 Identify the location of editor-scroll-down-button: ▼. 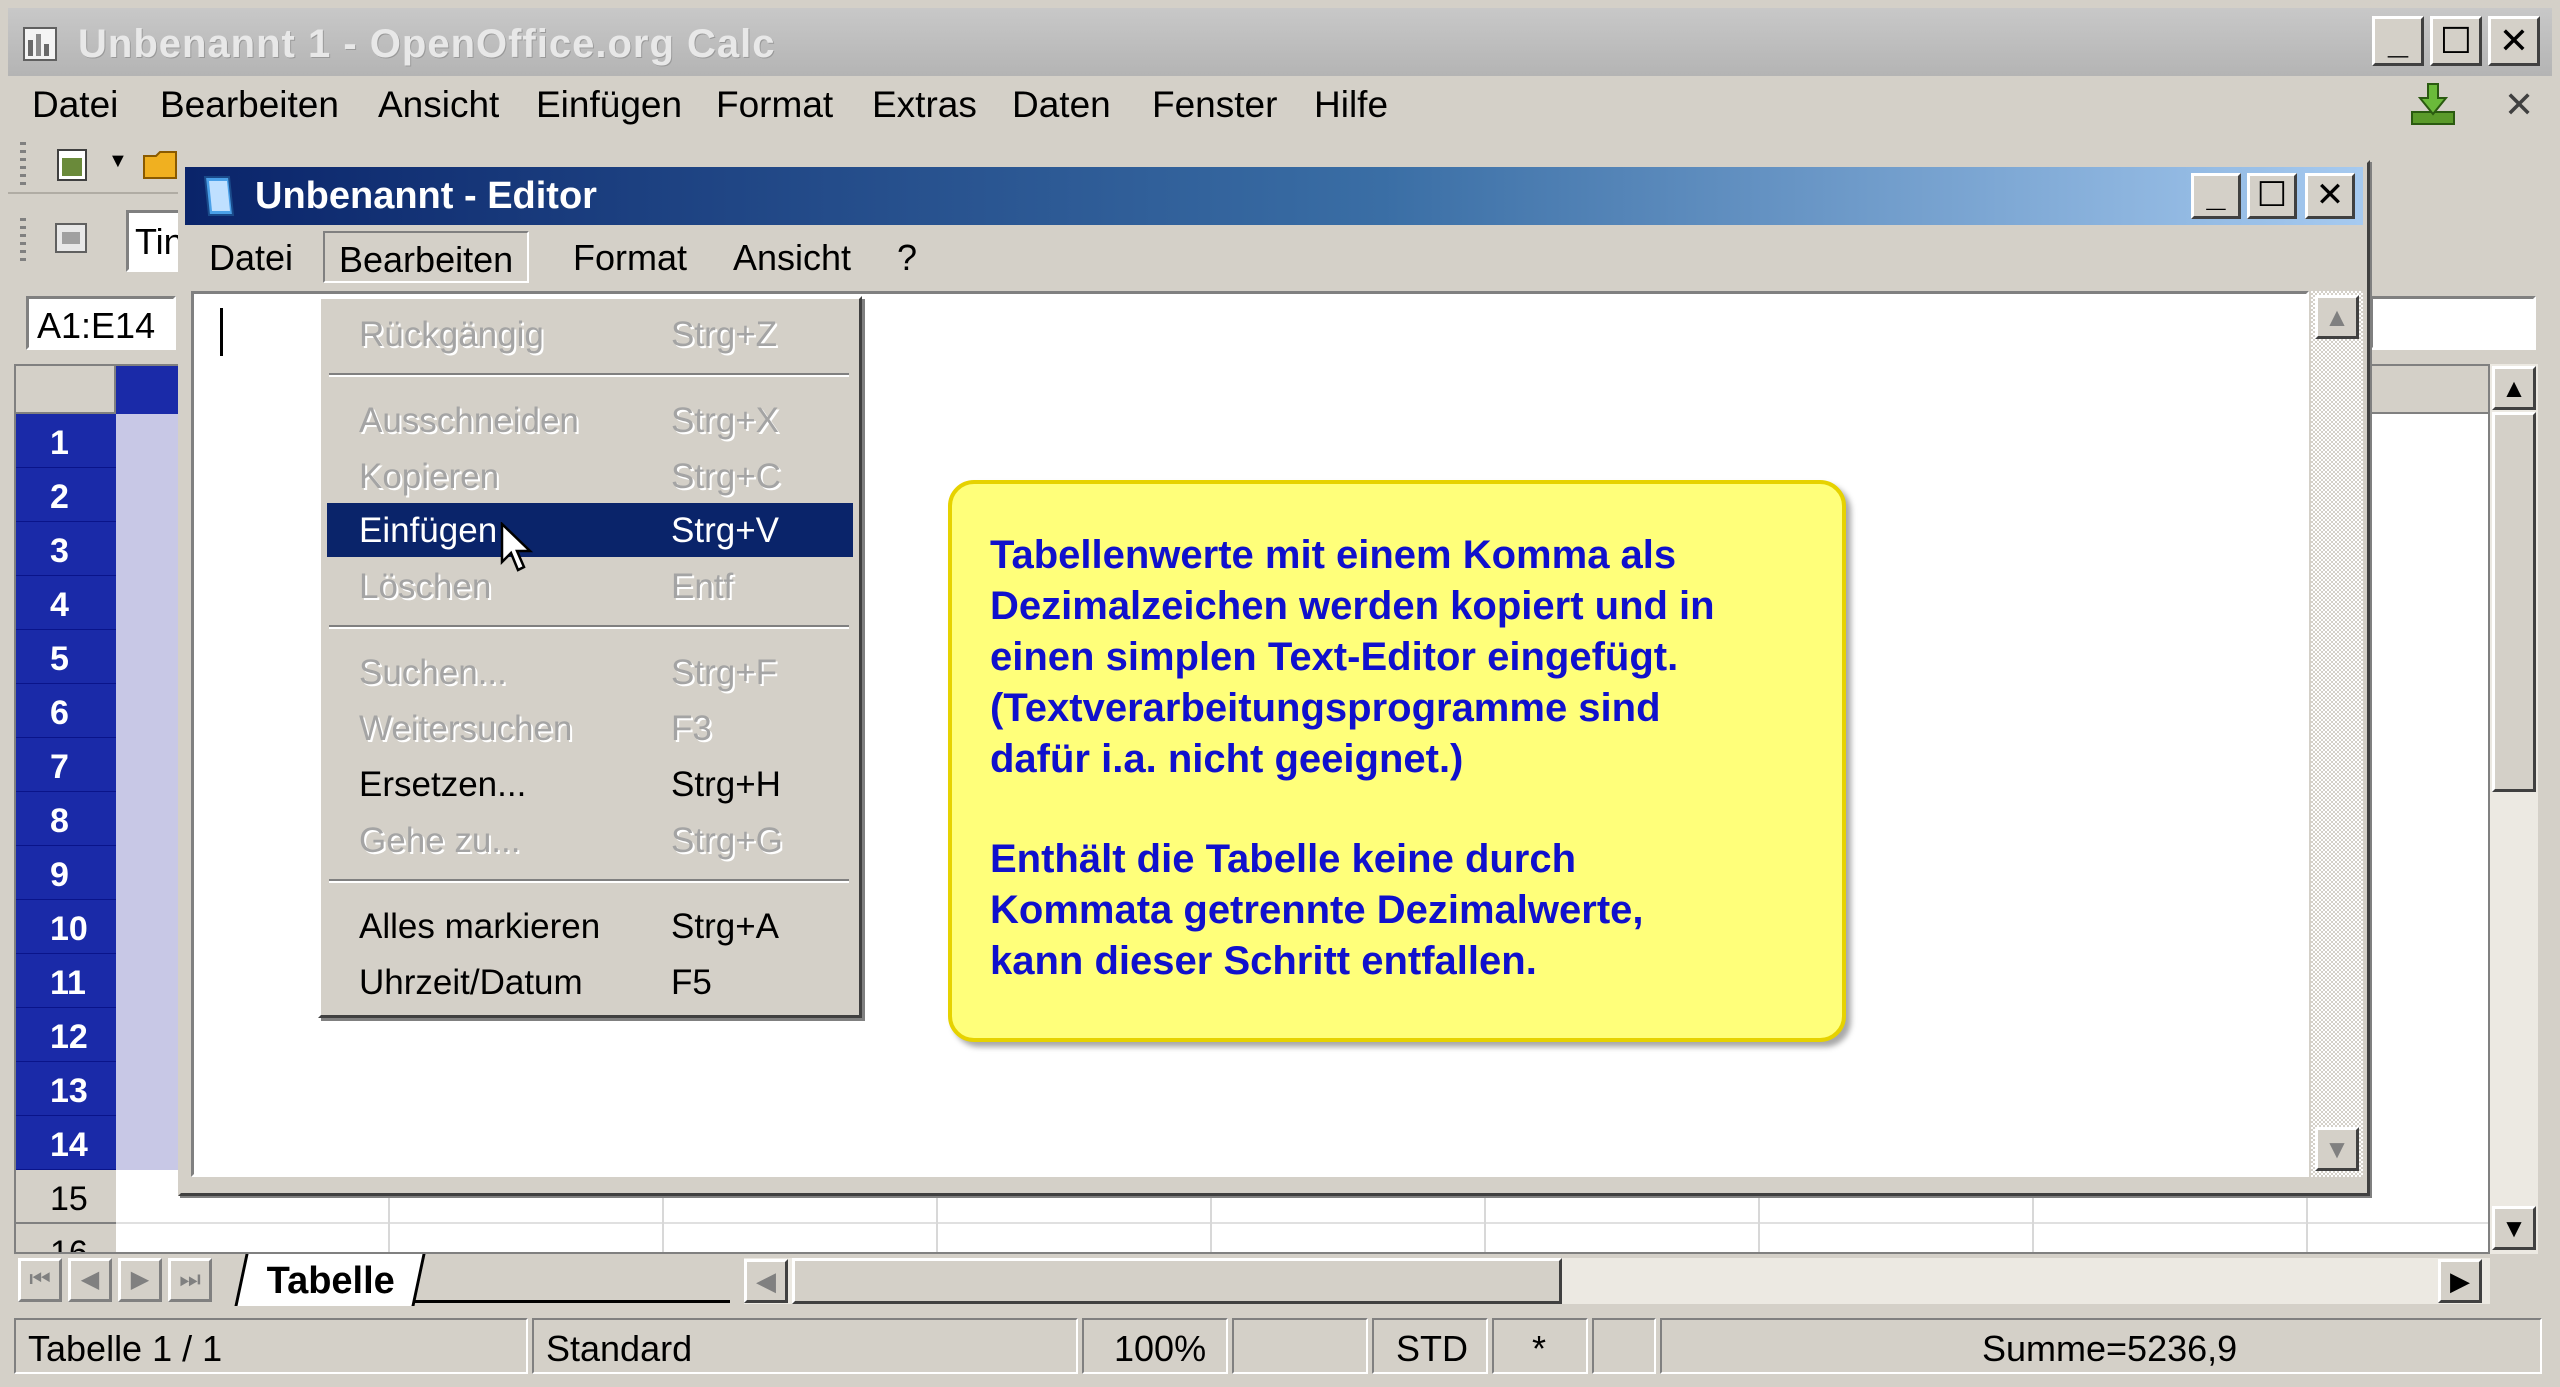
(2337, 1149).